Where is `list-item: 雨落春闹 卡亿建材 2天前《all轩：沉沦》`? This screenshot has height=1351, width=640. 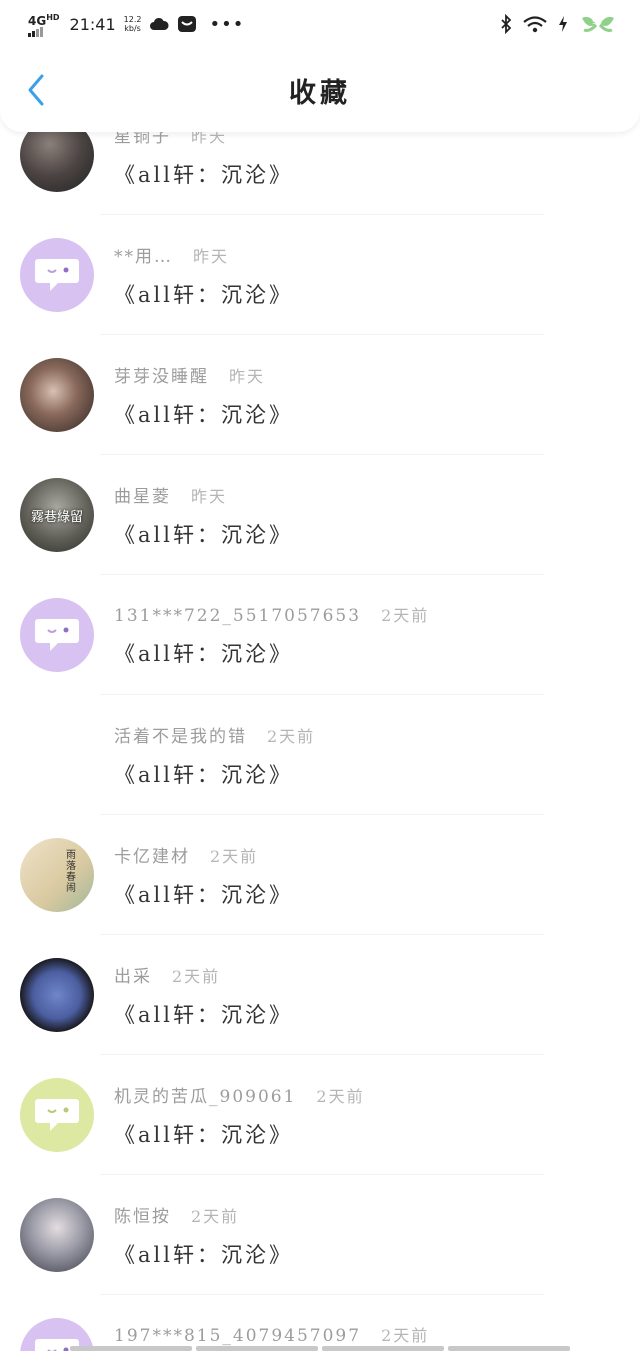 list-item: 雨落春闹 卡亿建材 2天前《all轩：沉沦》 is located at coordinates (320, 875).